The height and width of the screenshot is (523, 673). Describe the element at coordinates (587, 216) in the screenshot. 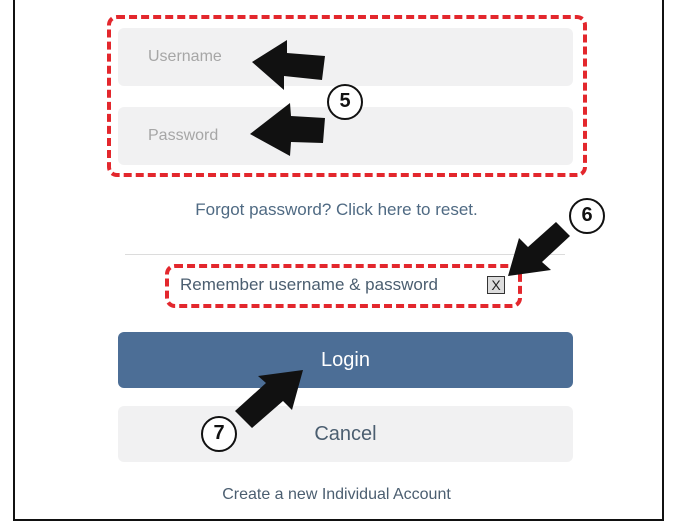

I see `step-6-badge: 6` at that location.